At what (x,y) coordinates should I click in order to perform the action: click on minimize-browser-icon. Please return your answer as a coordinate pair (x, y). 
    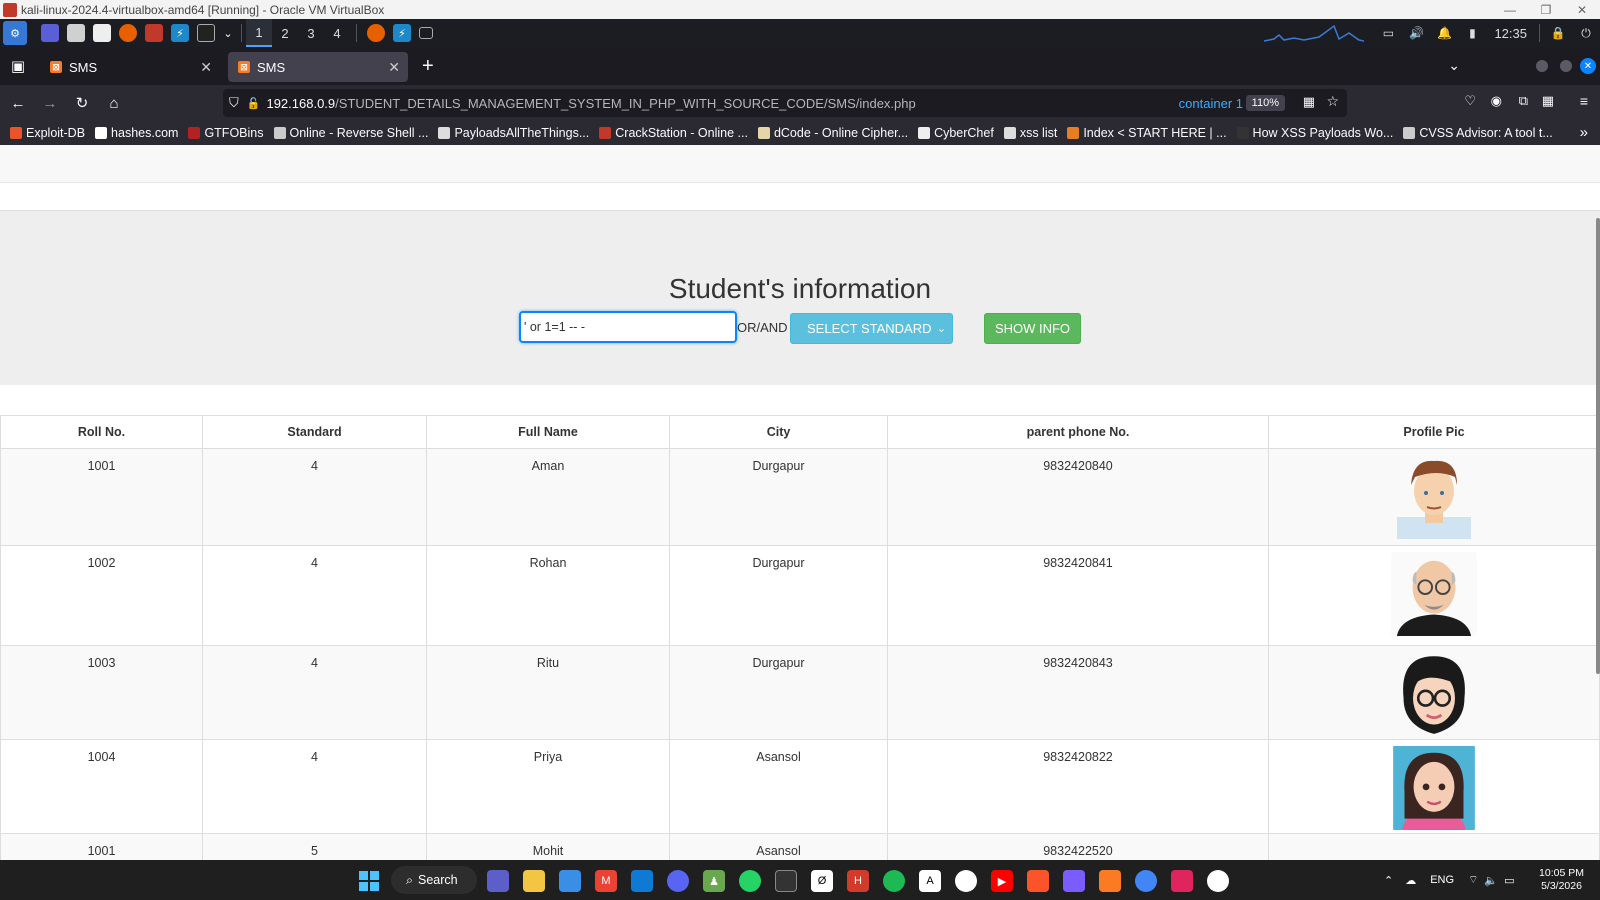
    Looking at the image, I should click on (1542, 66).